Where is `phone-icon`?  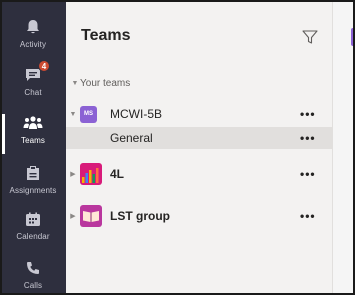 phone-icon is located at coordinates (33, 268).